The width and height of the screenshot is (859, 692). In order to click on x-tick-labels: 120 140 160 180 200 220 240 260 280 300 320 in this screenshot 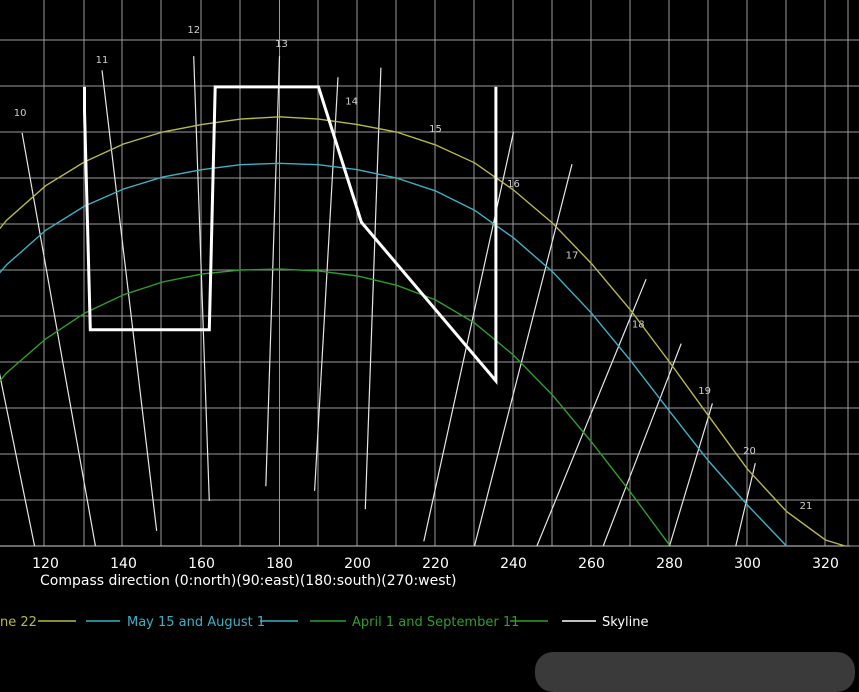, I will do `click(435, 564)`.